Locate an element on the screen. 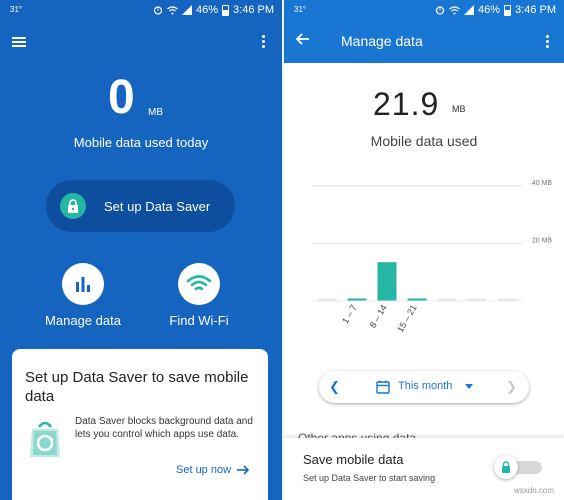 The width and height of the screenshot is (564, 500). find-wifi-label: Find Wi-Fi is located at coordinates (199, 320).